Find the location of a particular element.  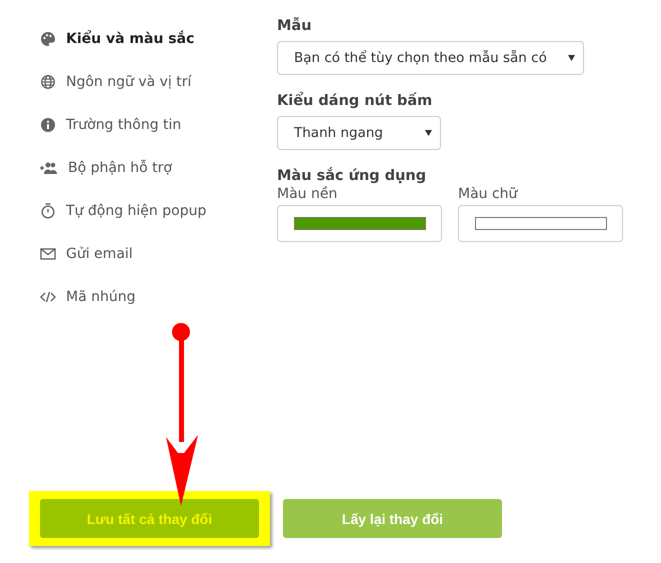

section-heading: Mẫu is located at coordinates (295, 26).